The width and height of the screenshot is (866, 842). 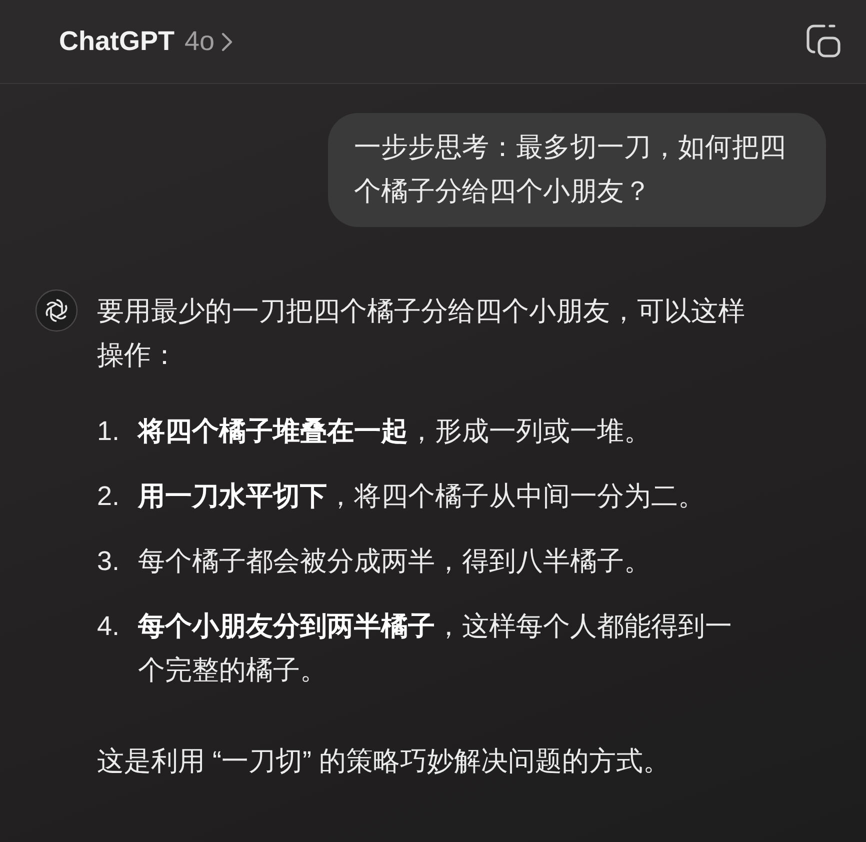 What do you see at coordinates (577, 170) in the screenshot?
I see `user-message: 一步步思考：最多切一刀，如何把四个橘子分给四个小朋友？` at bounding box center [577, 170].